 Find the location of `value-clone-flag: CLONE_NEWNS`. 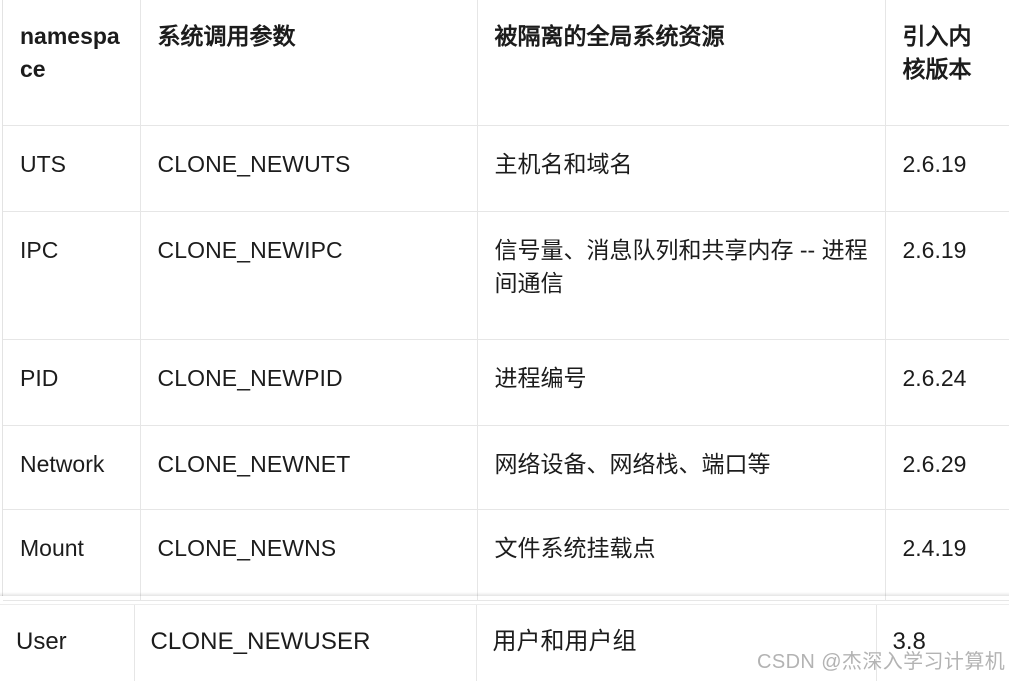

value-clone-flag: CLONE_NEWNS is located at coordinates (309, 547).